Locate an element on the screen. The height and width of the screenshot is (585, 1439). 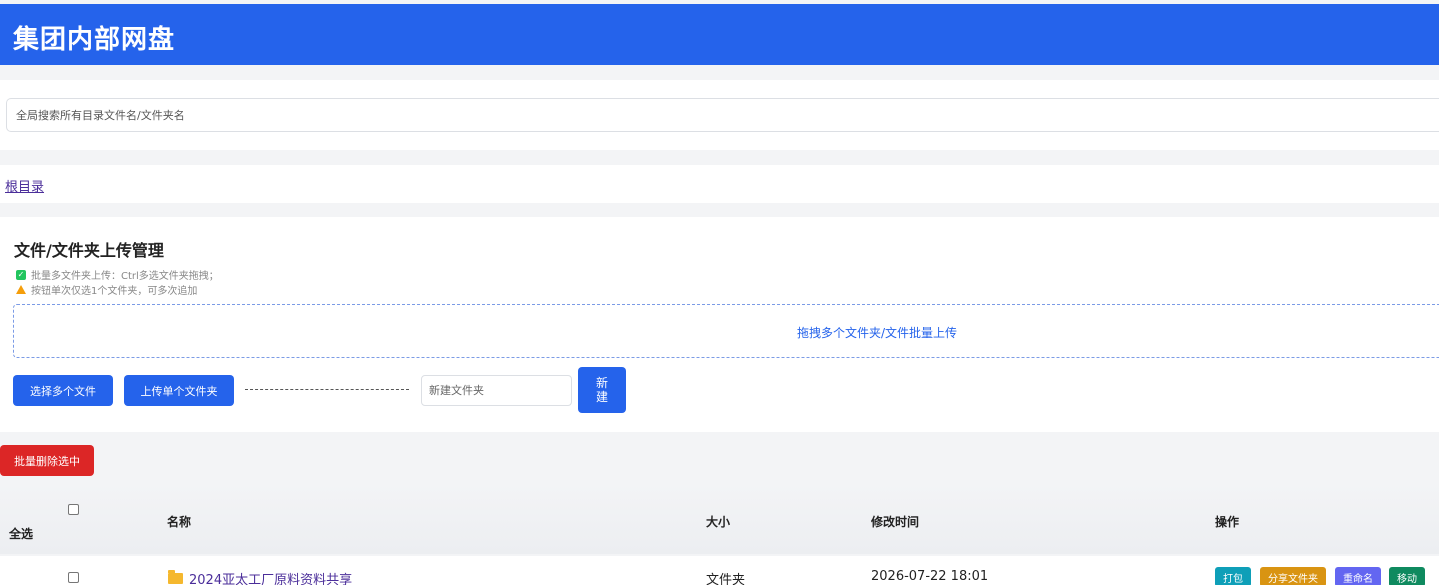
app-header: 集团内部网盘 is located at coordinates (719, 34).